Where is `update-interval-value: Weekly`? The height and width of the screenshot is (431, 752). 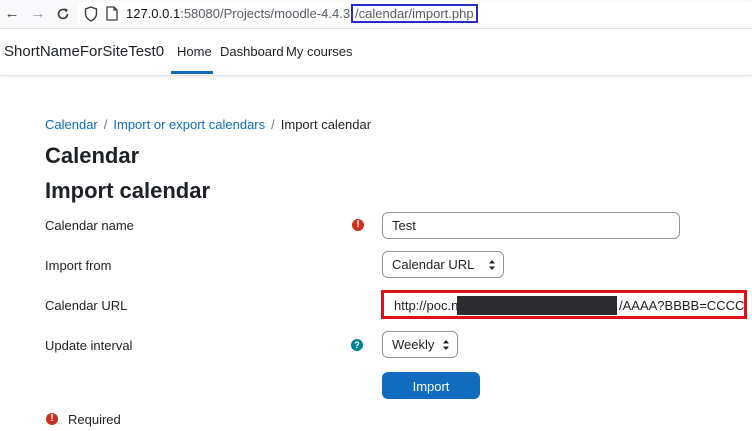
update-interval-value: Weekly is located at coordinates (413, 344).